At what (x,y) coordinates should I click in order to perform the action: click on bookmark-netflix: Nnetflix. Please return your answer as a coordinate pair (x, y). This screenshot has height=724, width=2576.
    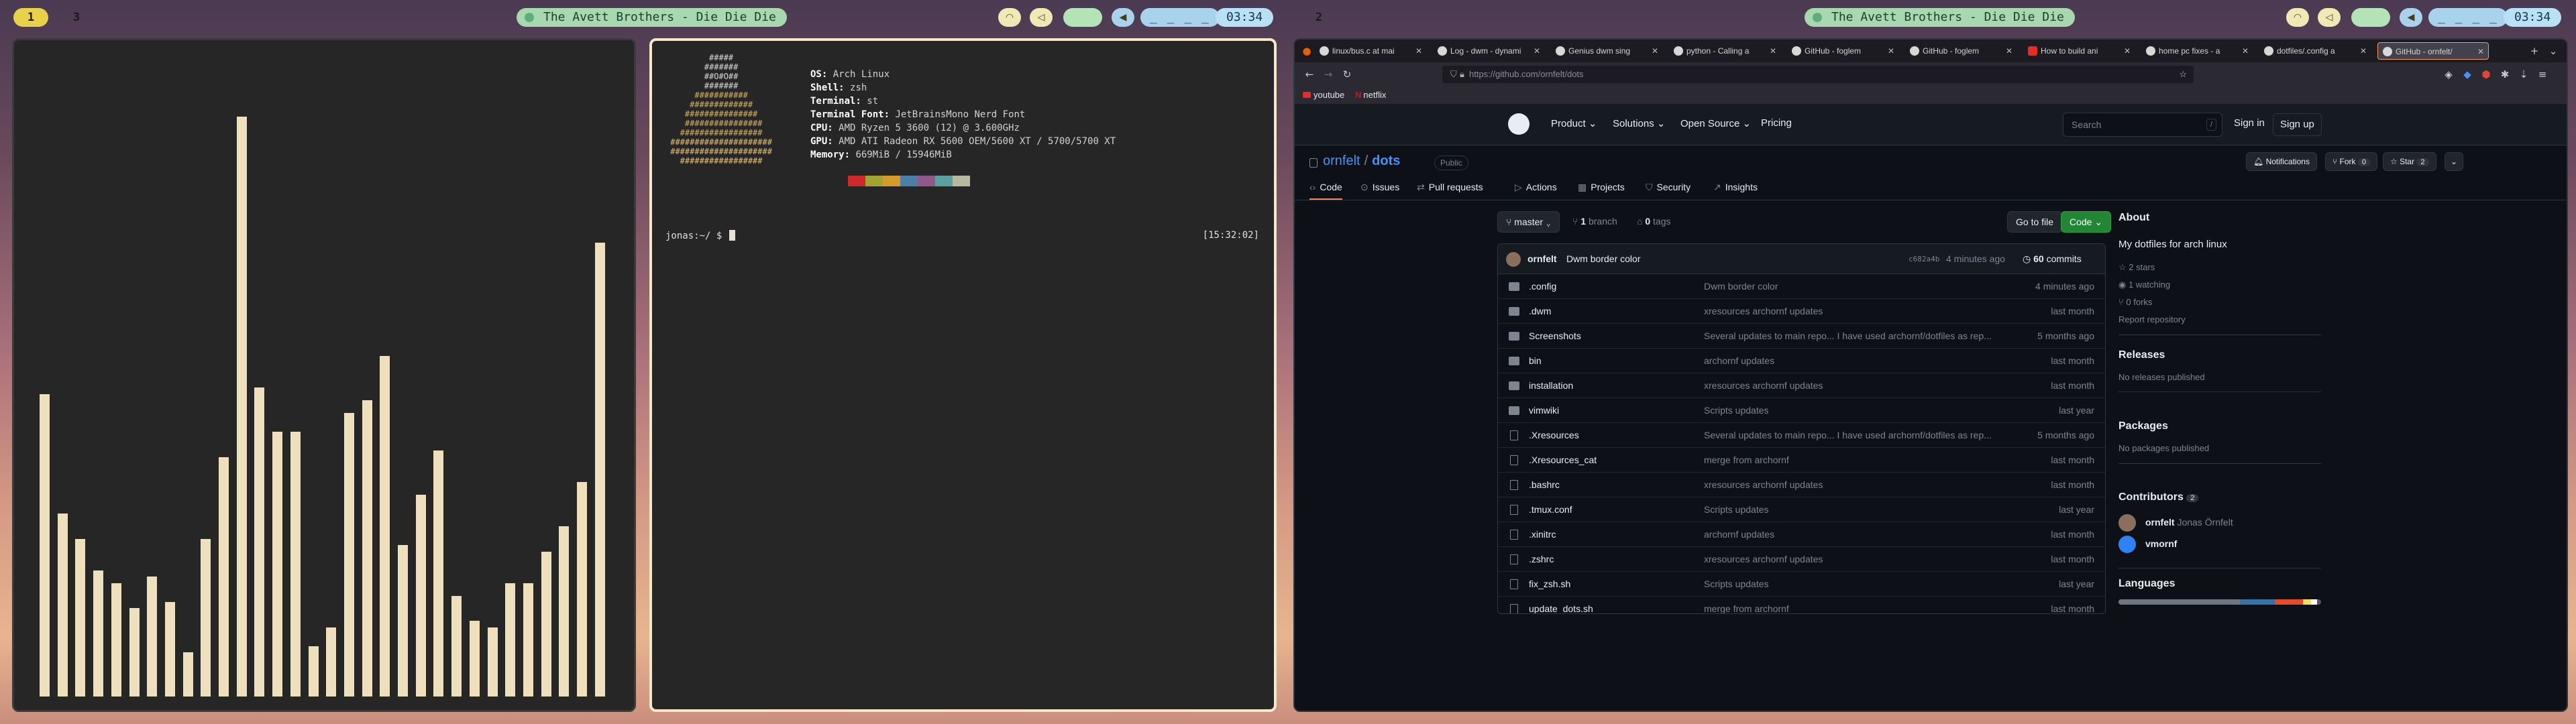
    Looking at the image, I should click on (1370, 95).